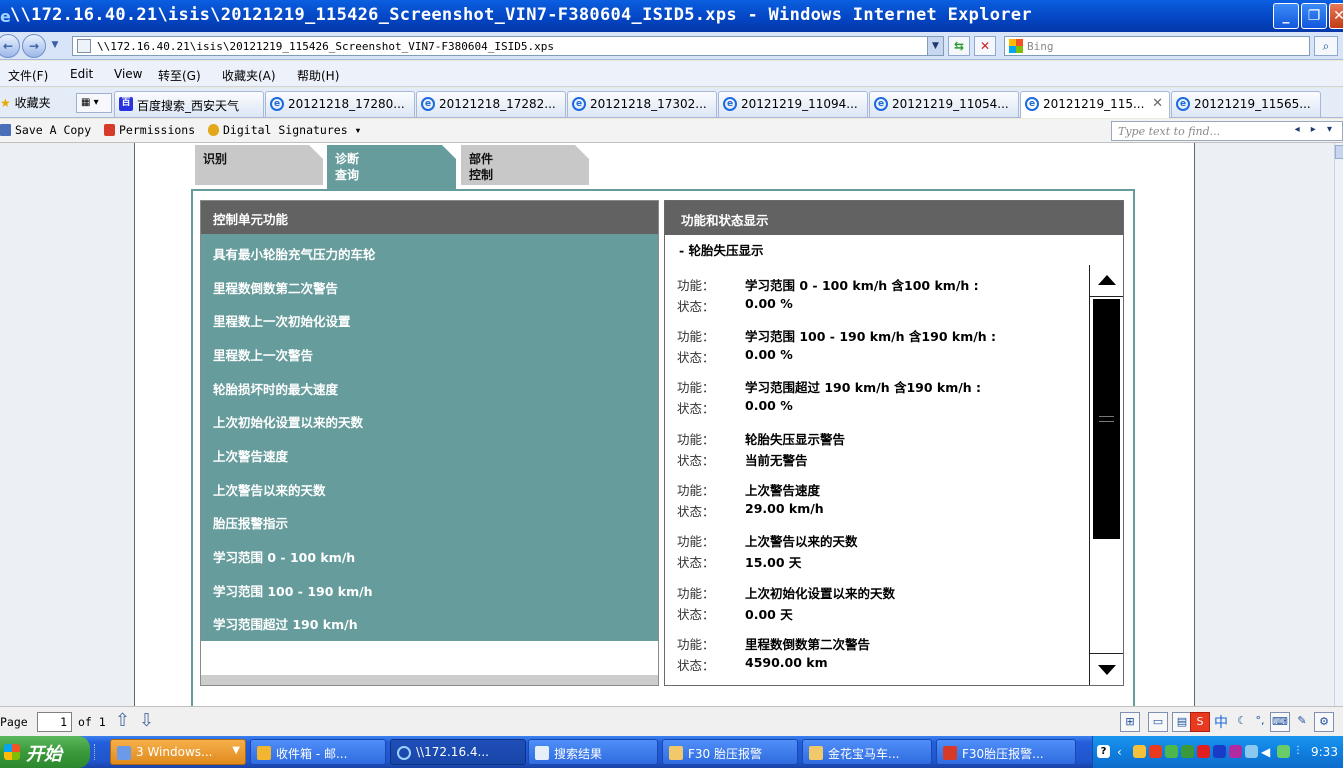 Image resolution: width=1343 pixels, height=768 pixels. I want to click on menu-edit: Edit, so click(81, 74).